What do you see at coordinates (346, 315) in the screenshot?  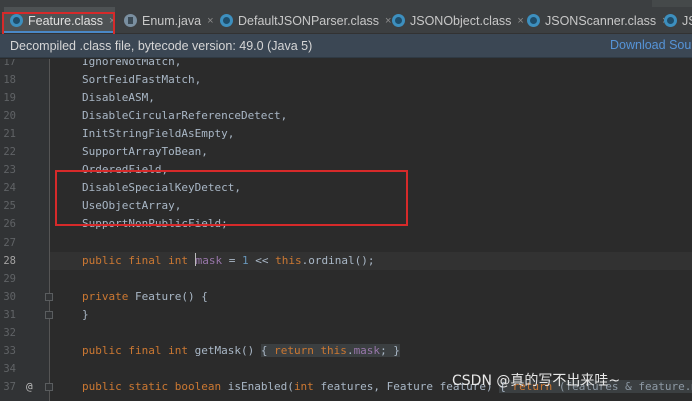 I see `code-line: 31 }` at bounding box center [346, 315].